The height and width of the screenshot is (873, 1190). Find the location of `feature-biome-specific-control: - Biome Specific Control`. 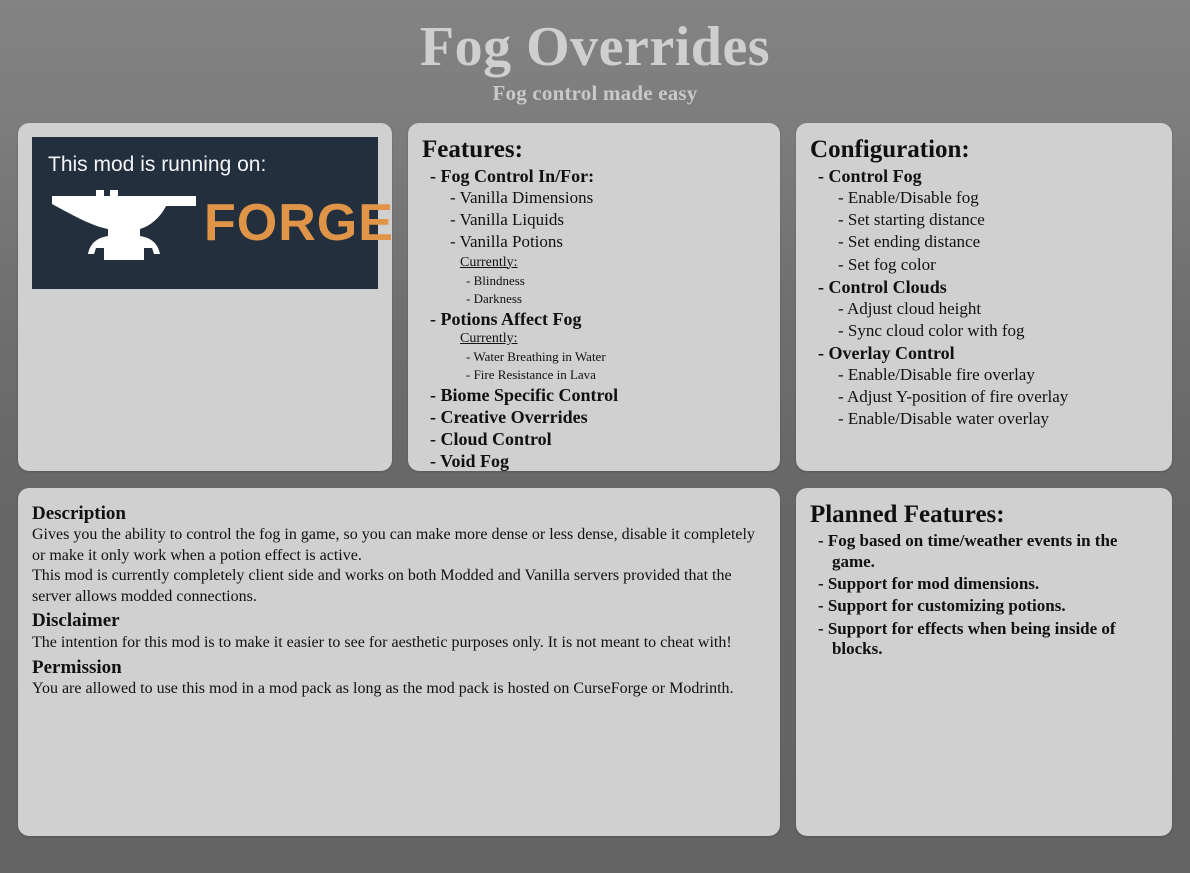

feature-biome-specific-control: - Biome Specific Control is located at coordinates (524, 394).